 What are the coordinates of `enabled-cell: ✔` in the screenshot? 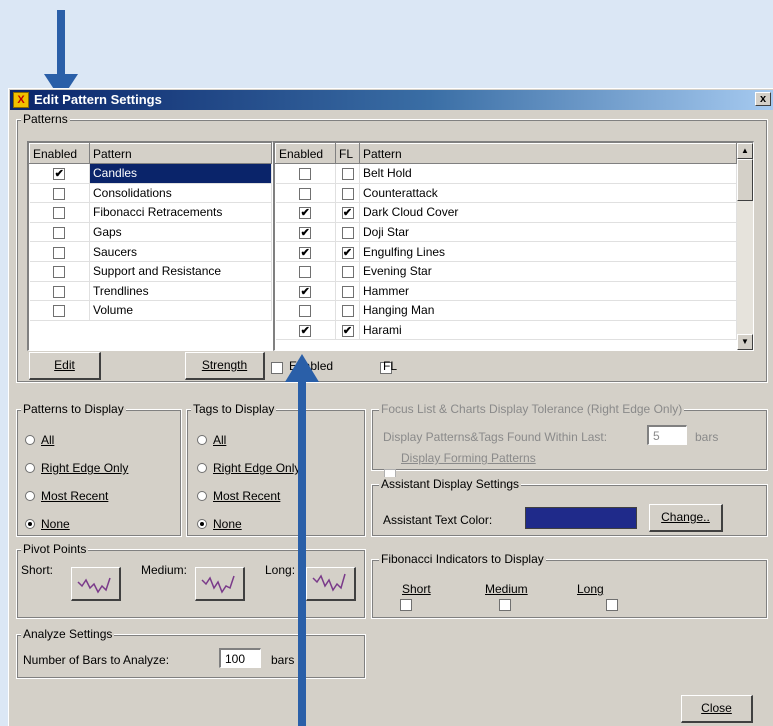 It's located at (305, 251).